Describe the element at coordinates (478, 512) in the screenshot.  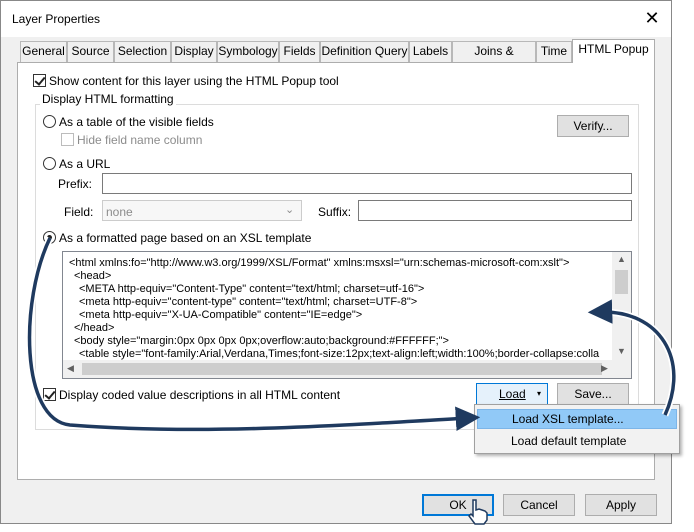
I see `hand-cursor-icon` at that location.